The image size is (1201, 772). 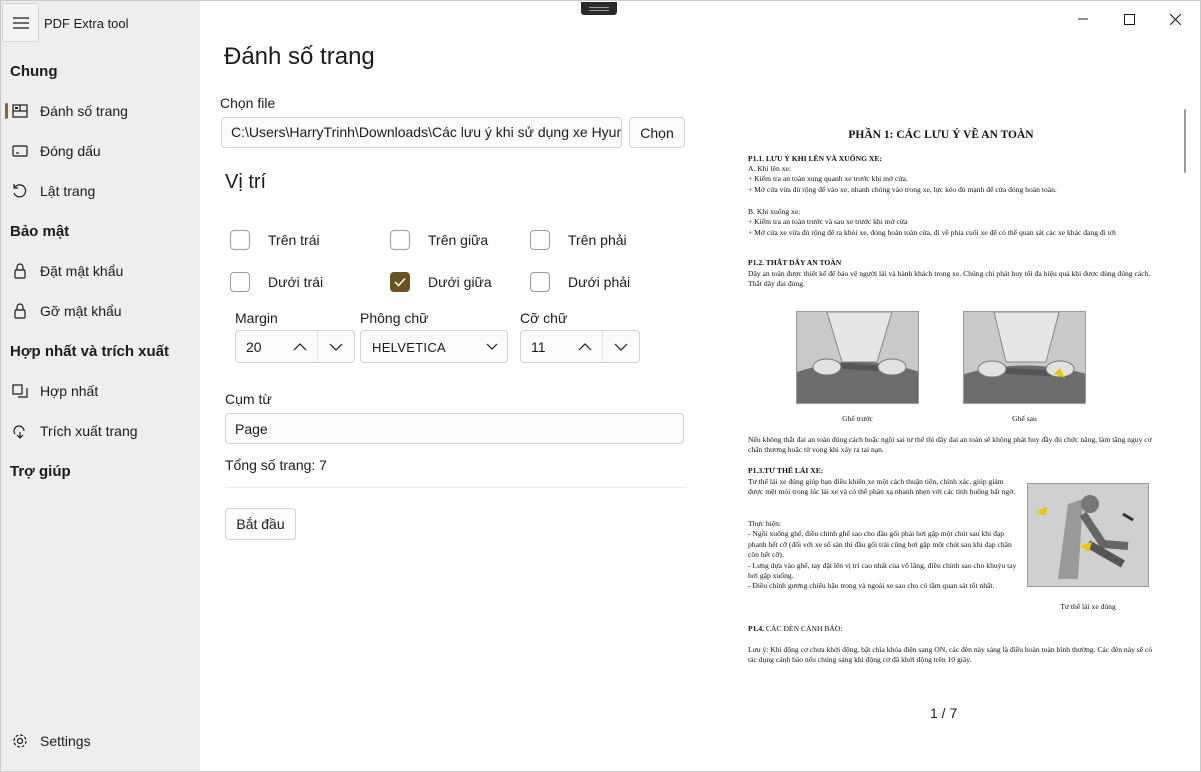 What do you see at coordinates (599, 8) in the screenshot?
I see `drag-handle` at bounding box center [599, 8].